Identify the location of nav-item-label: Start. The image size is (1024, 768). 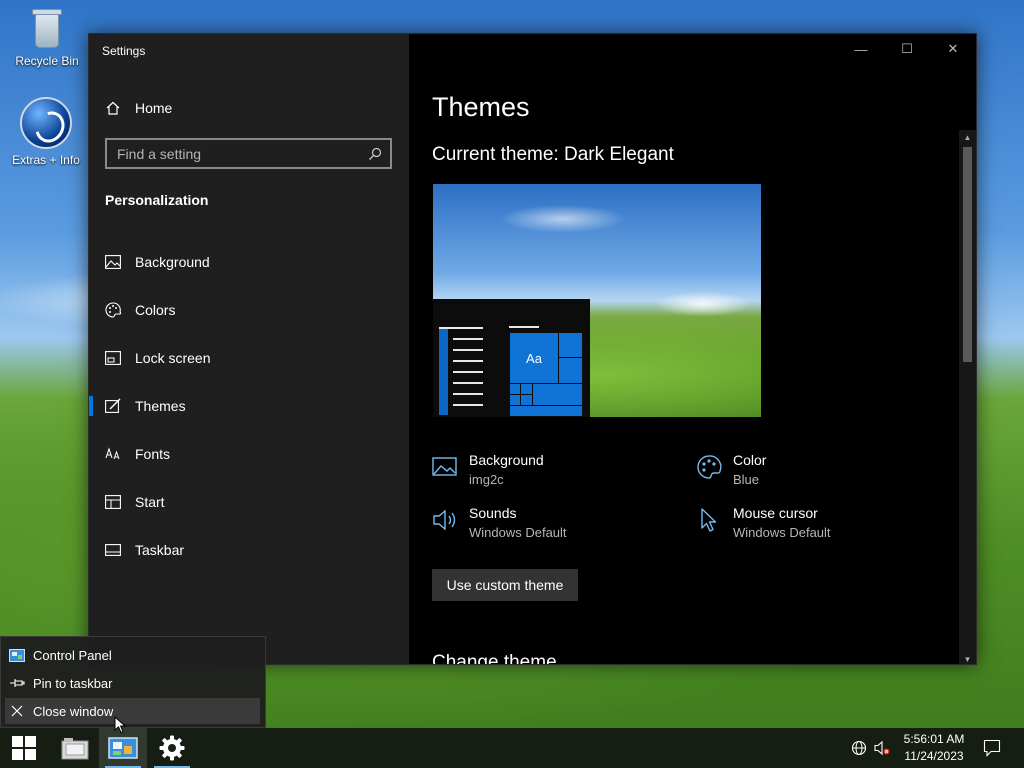
(150, 502).